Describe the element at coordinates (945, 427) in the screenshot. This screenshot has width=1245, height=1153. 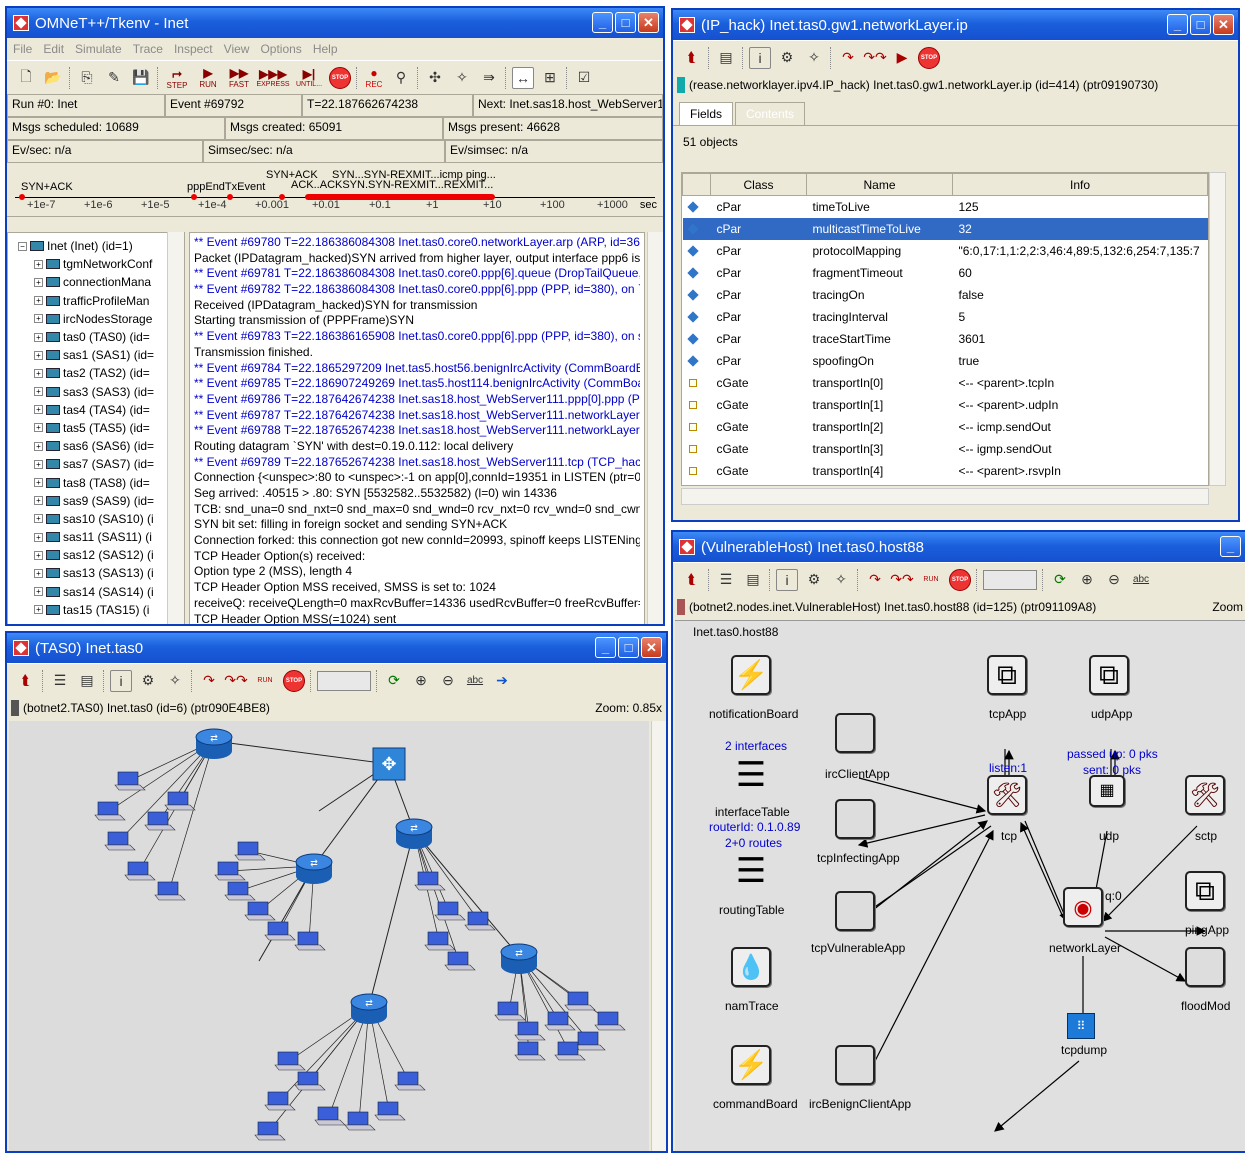
I see `field-row: cGate transportIn[2] <-- icmp.sendOut` at that location.